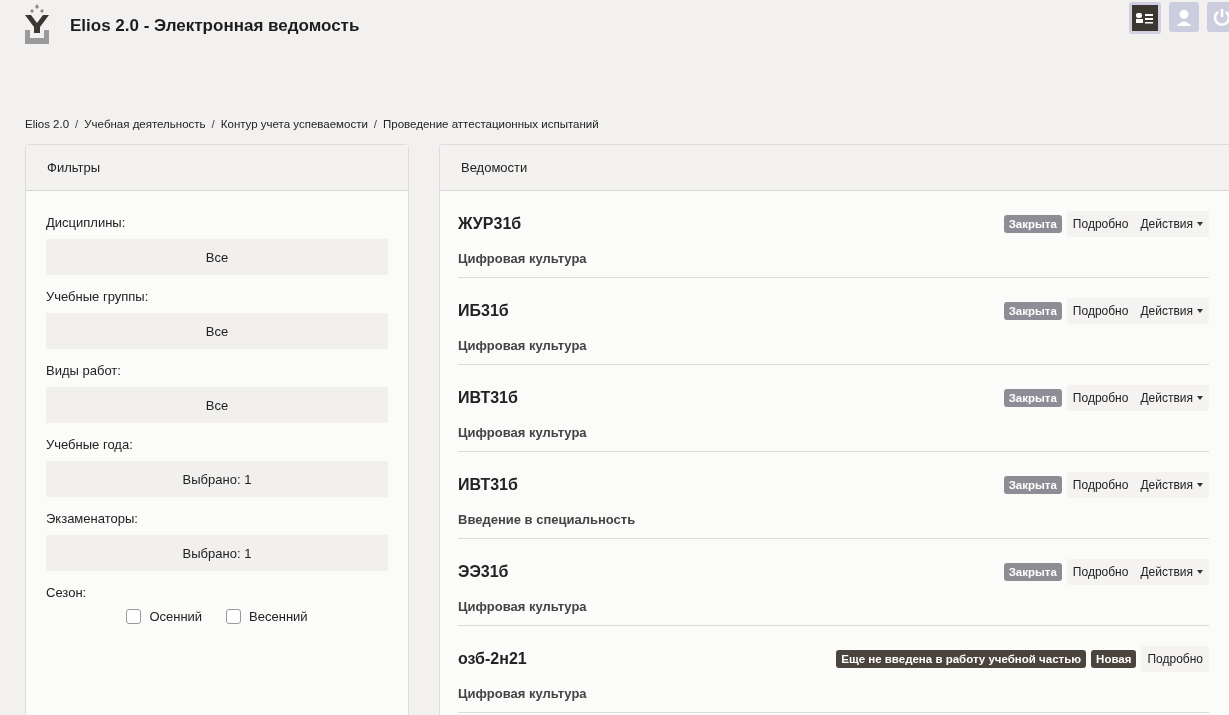  Describe the element at coordinates (86, 222) in the screenshot. I see `filter-label: Дисциплины:` at that location.